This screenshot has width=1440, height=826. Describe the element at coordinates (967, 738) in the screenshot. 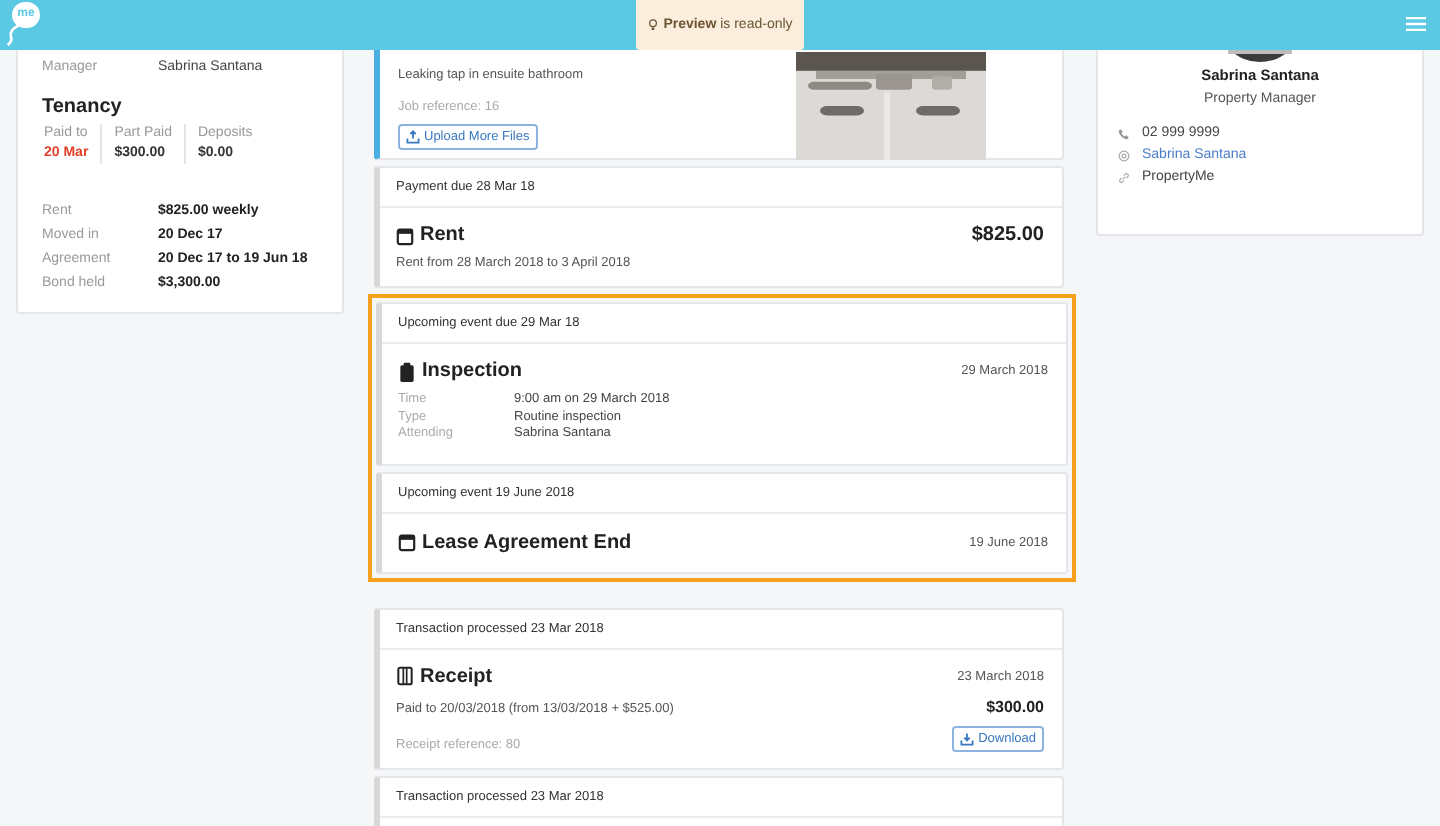

I see `download-icon` at that location.